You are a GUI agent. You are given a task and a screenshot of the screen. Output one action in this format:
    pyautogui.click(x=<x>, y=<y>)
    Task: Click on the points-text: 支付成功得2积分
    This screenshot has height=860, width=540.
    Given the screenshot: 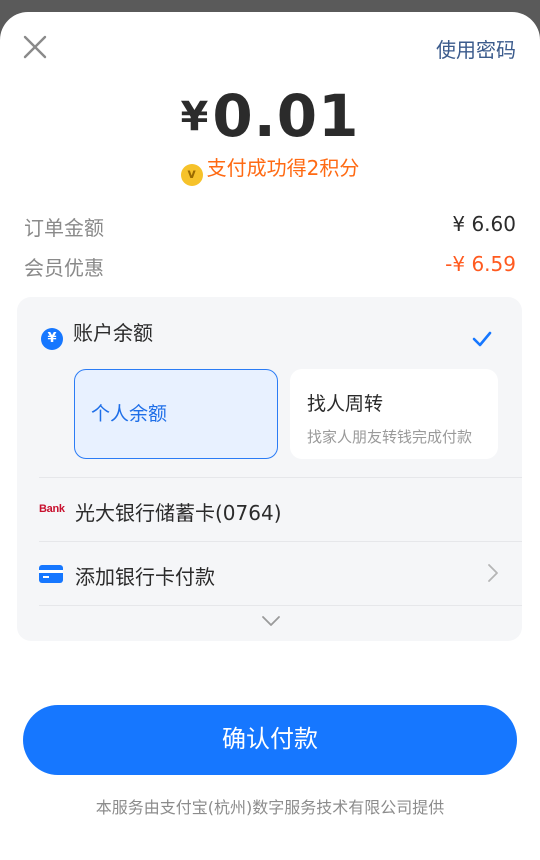 What is the action you would take?
    pyautogui.click(x=283, y=168)
    